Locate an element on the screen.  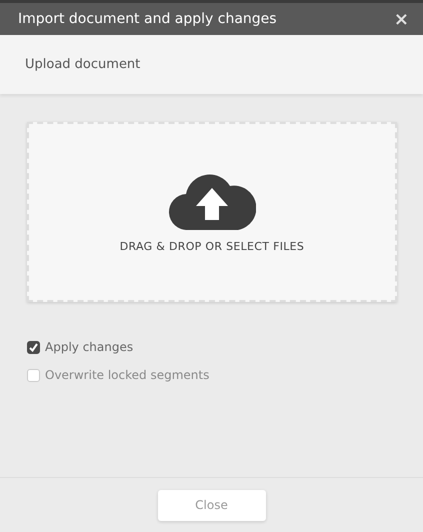
checkbox-label: Apply changes is located at coordinates (89, 347).